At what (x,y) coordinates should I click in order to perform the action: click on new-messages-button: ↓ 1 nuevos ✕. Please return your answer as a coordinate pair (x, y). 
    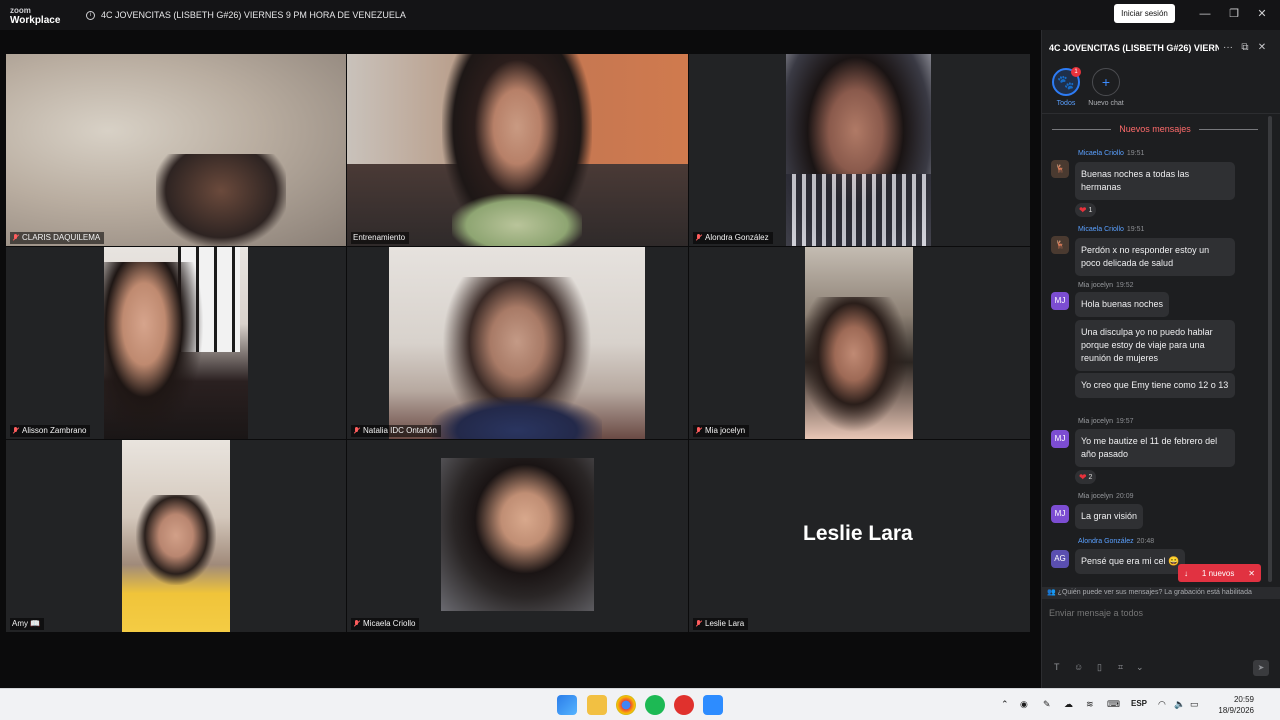
    Looking at the image, I should click on (1219, 573).